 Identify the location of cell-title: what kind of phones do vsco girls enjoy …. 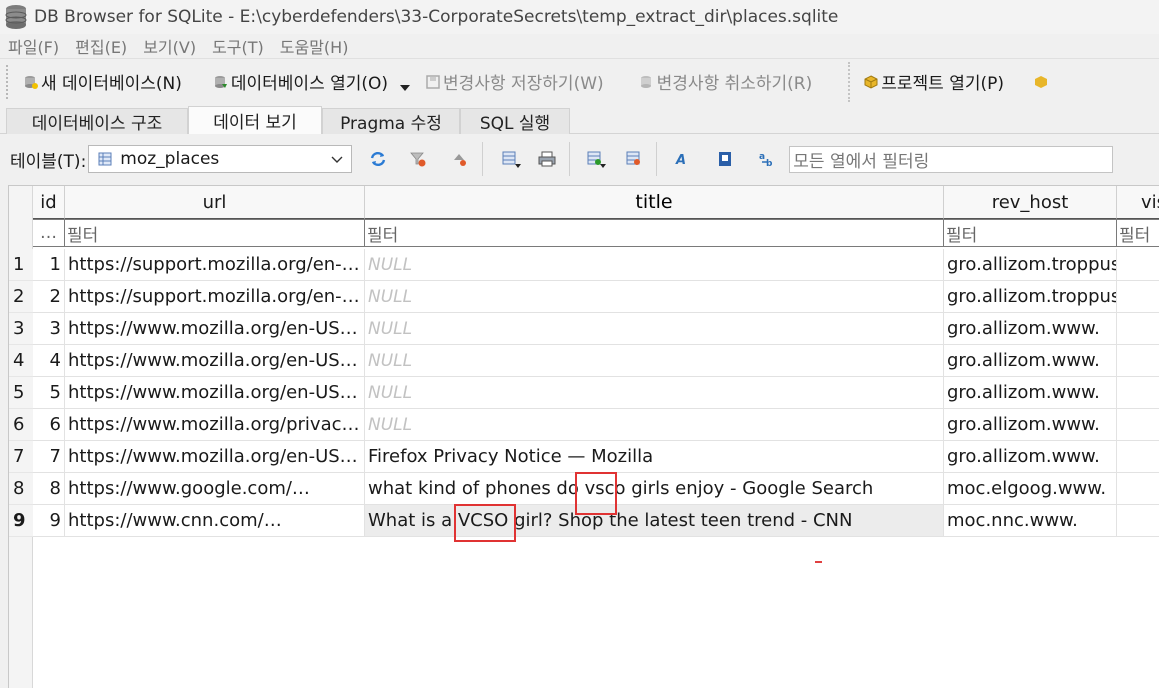
(654, 489).